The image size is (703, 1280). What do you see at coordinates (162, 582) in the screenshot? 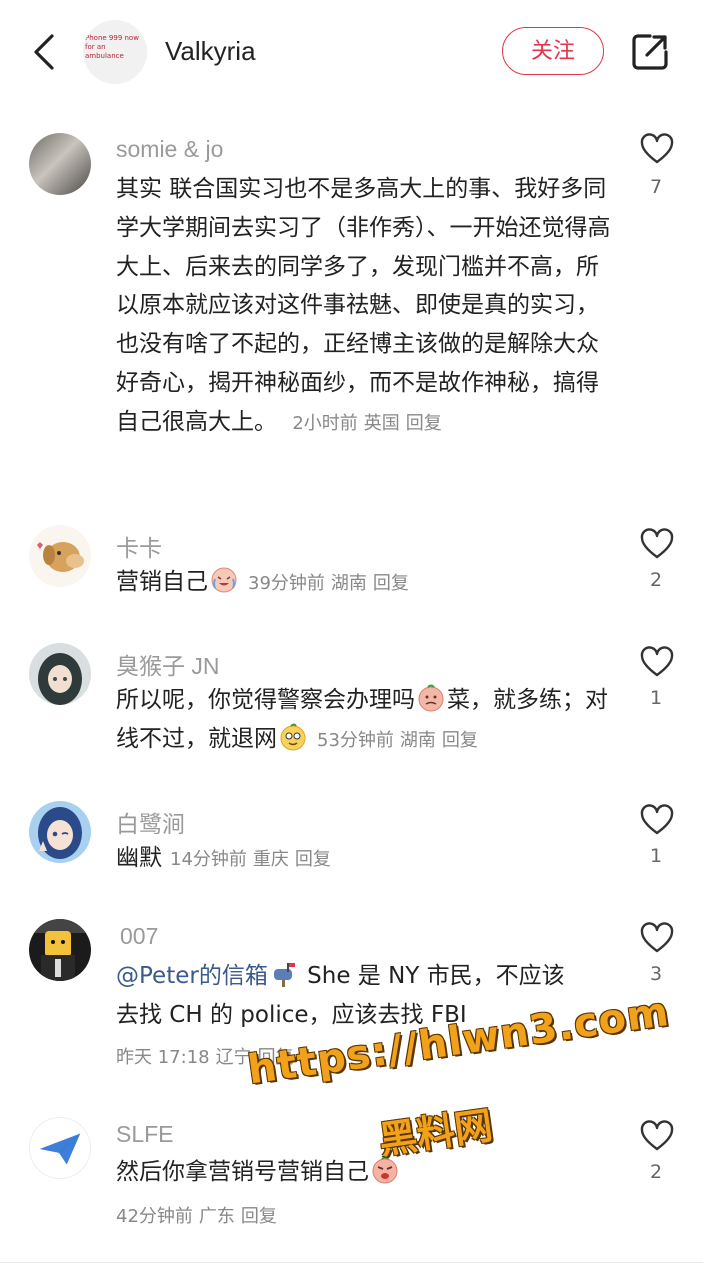
I see `comment-body: 营销自己` at bounding box center [162, 582].